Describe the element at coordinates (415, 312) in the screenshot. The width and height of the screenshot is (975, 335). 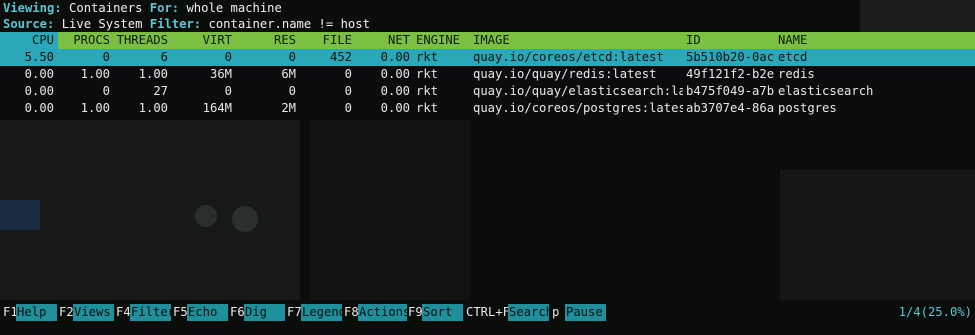
I see `fkey-f9: F9` at that location.